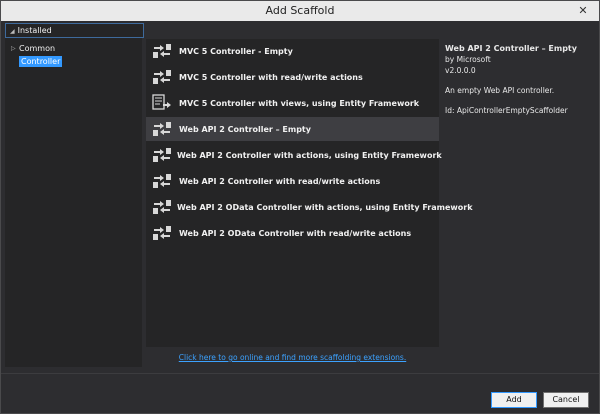 The width and height of the screenshot is (600, 414). What do you see at coordinates (163, 103) in the screenshot?
I see `controller-views-icon` at bounding box center [163, 103].